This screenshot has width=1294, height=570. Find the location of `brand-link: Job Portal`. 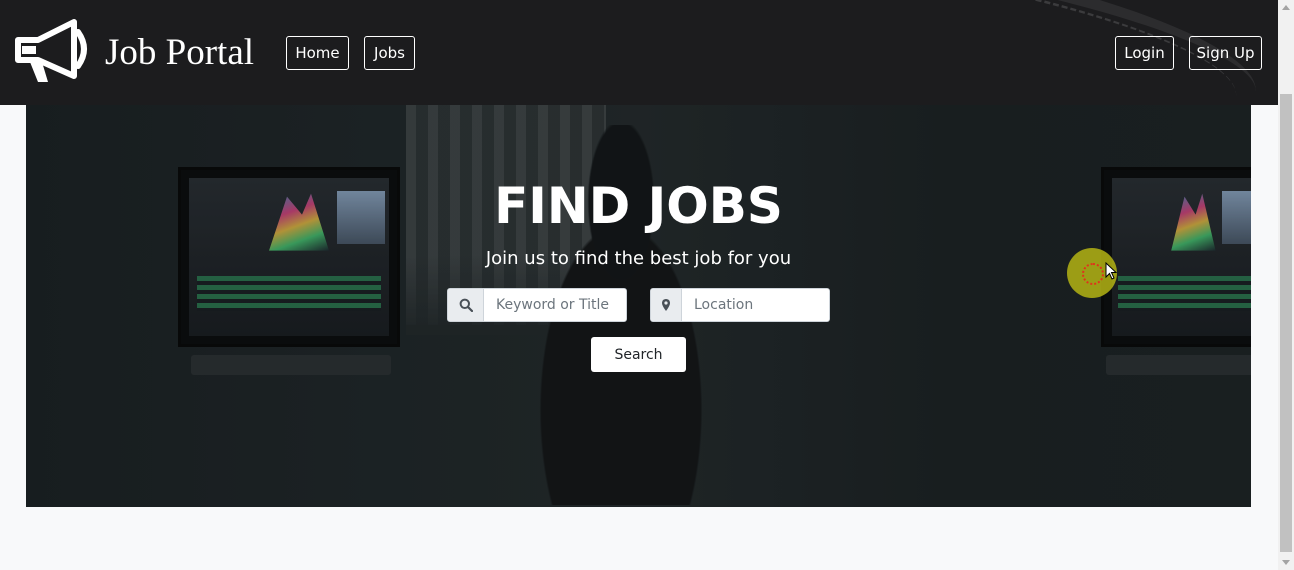

brand-link: Job Portal is located at coordinates (133, 54).